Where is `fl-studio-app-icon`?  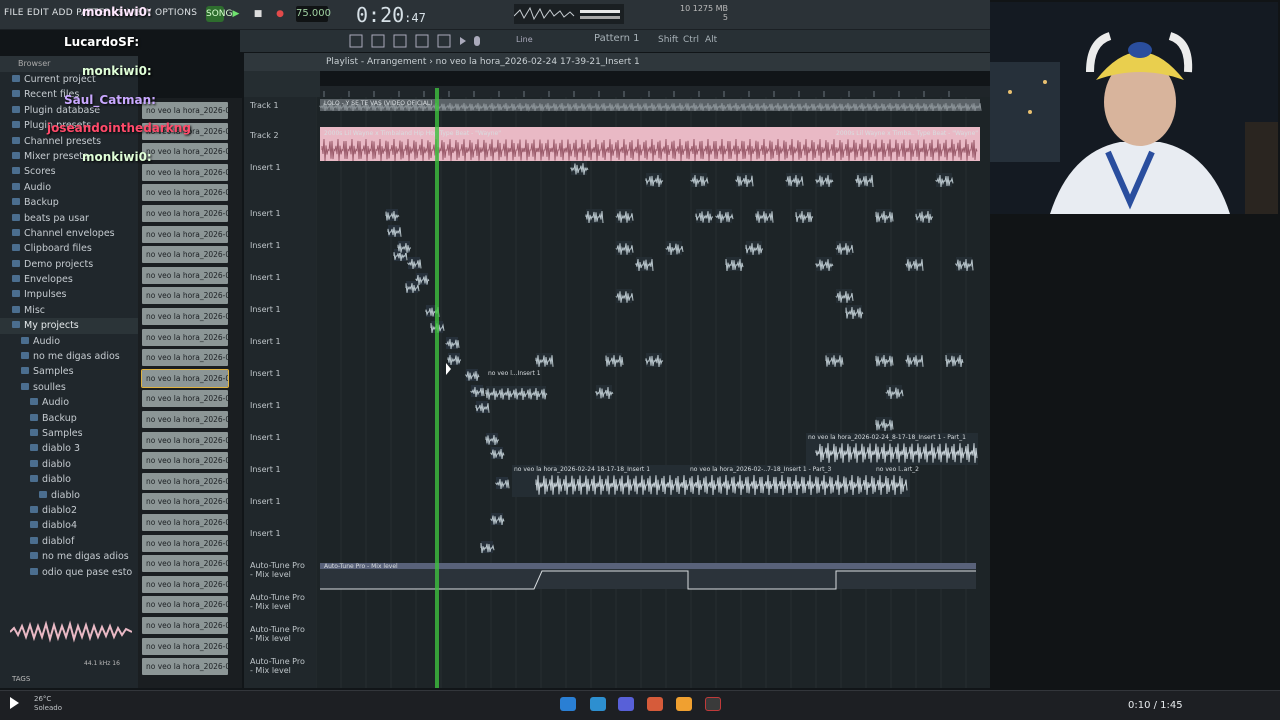 fl-studio-app-icon is located at coordinates (684, 704).